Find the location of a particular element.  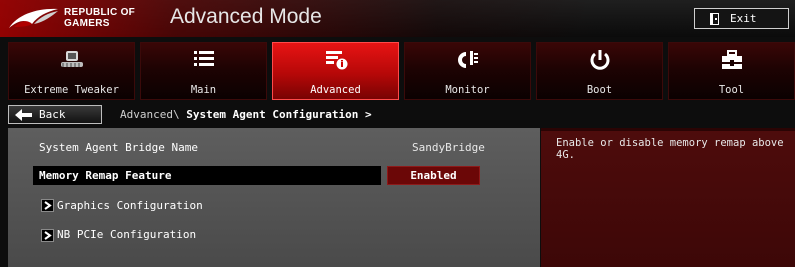

advanced-settings-icon is located at coordinates (335, 60).